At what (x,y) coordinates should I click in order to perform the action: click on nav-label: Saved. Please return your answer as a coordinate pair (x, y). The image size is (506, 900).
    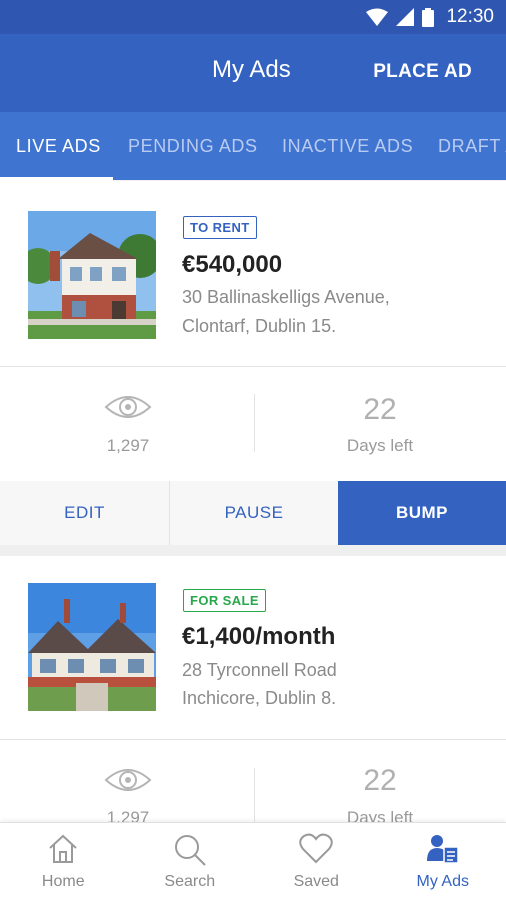
    Looking at the image, I should click on (316, 881).